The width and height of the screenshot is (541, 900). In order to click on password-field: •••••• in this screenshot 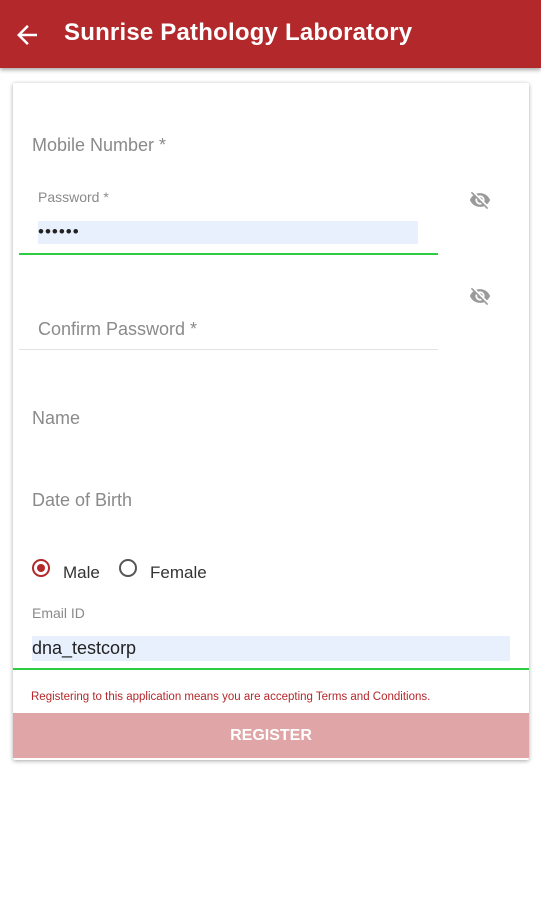, I will do `click(228, 232)`.